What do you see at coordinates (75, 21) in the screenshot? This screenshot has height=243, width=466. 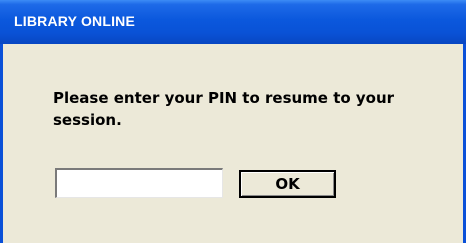 I see `window-title: LIBRARY ONLINE` at bounding box center [75, 21].